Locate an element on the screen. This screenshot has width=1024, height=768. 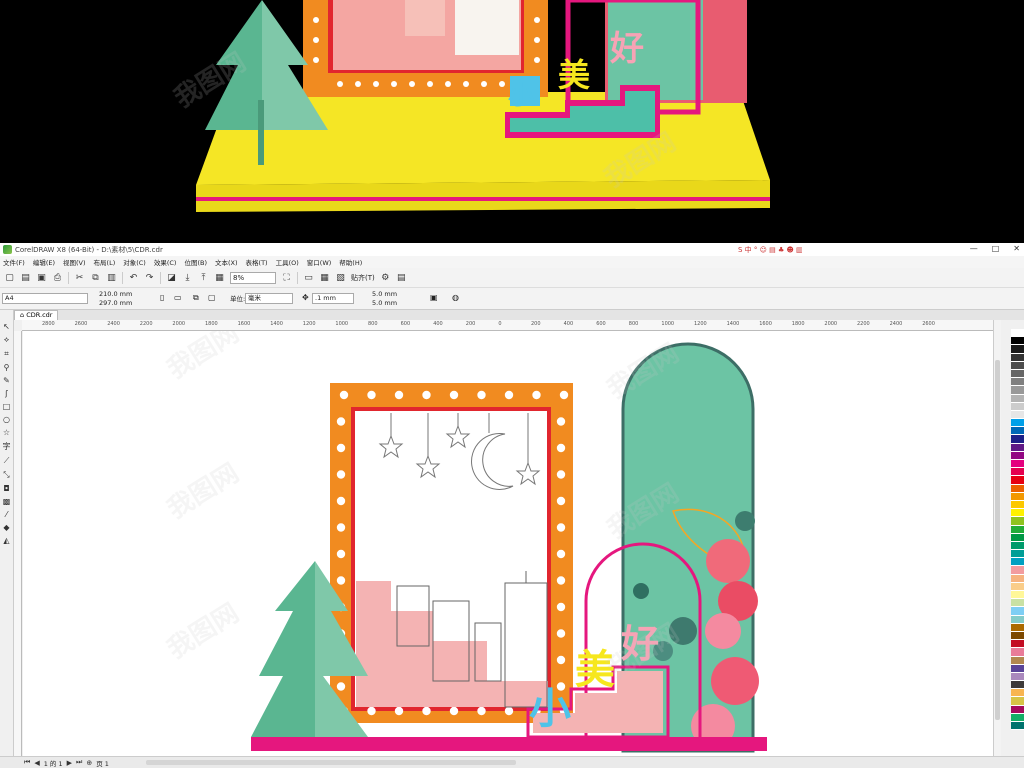
show-guidelines-icon: ▧ is located at coordinates (340, 277).